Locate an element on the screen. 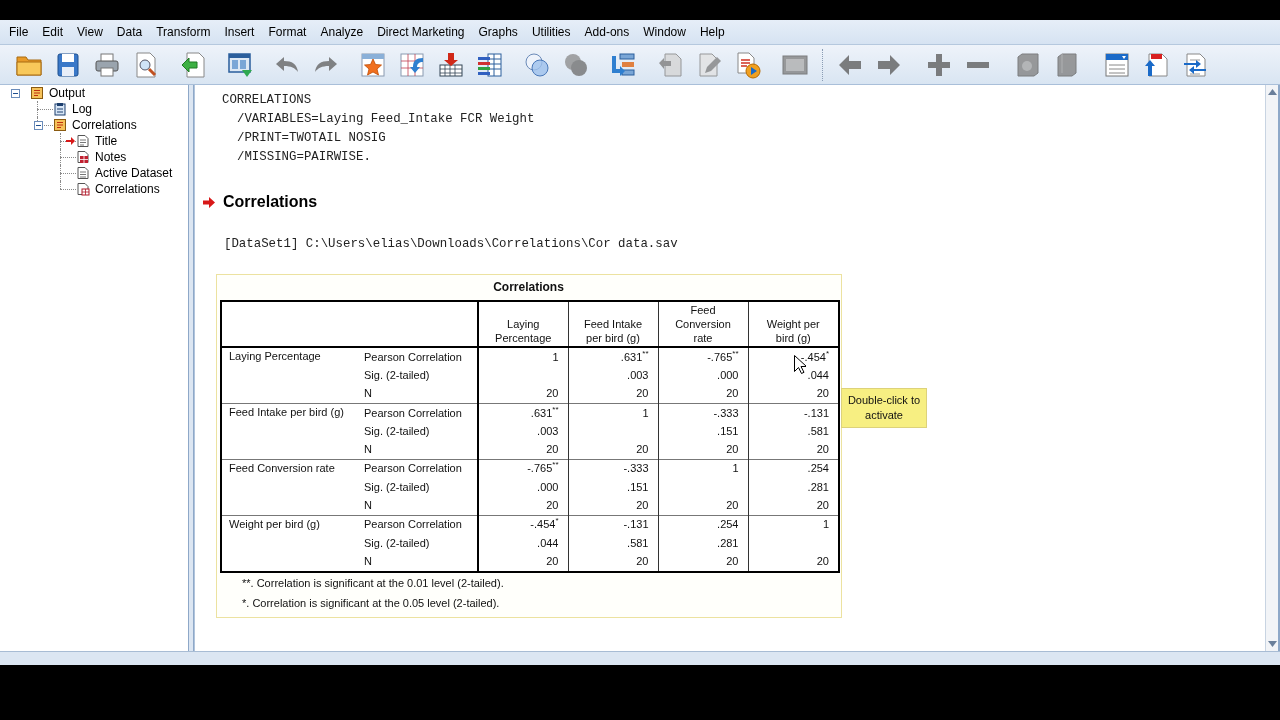  footnote: **. Correlation is significant at the 0.01 level (2-tailed). is located at coordinates (373, 583).